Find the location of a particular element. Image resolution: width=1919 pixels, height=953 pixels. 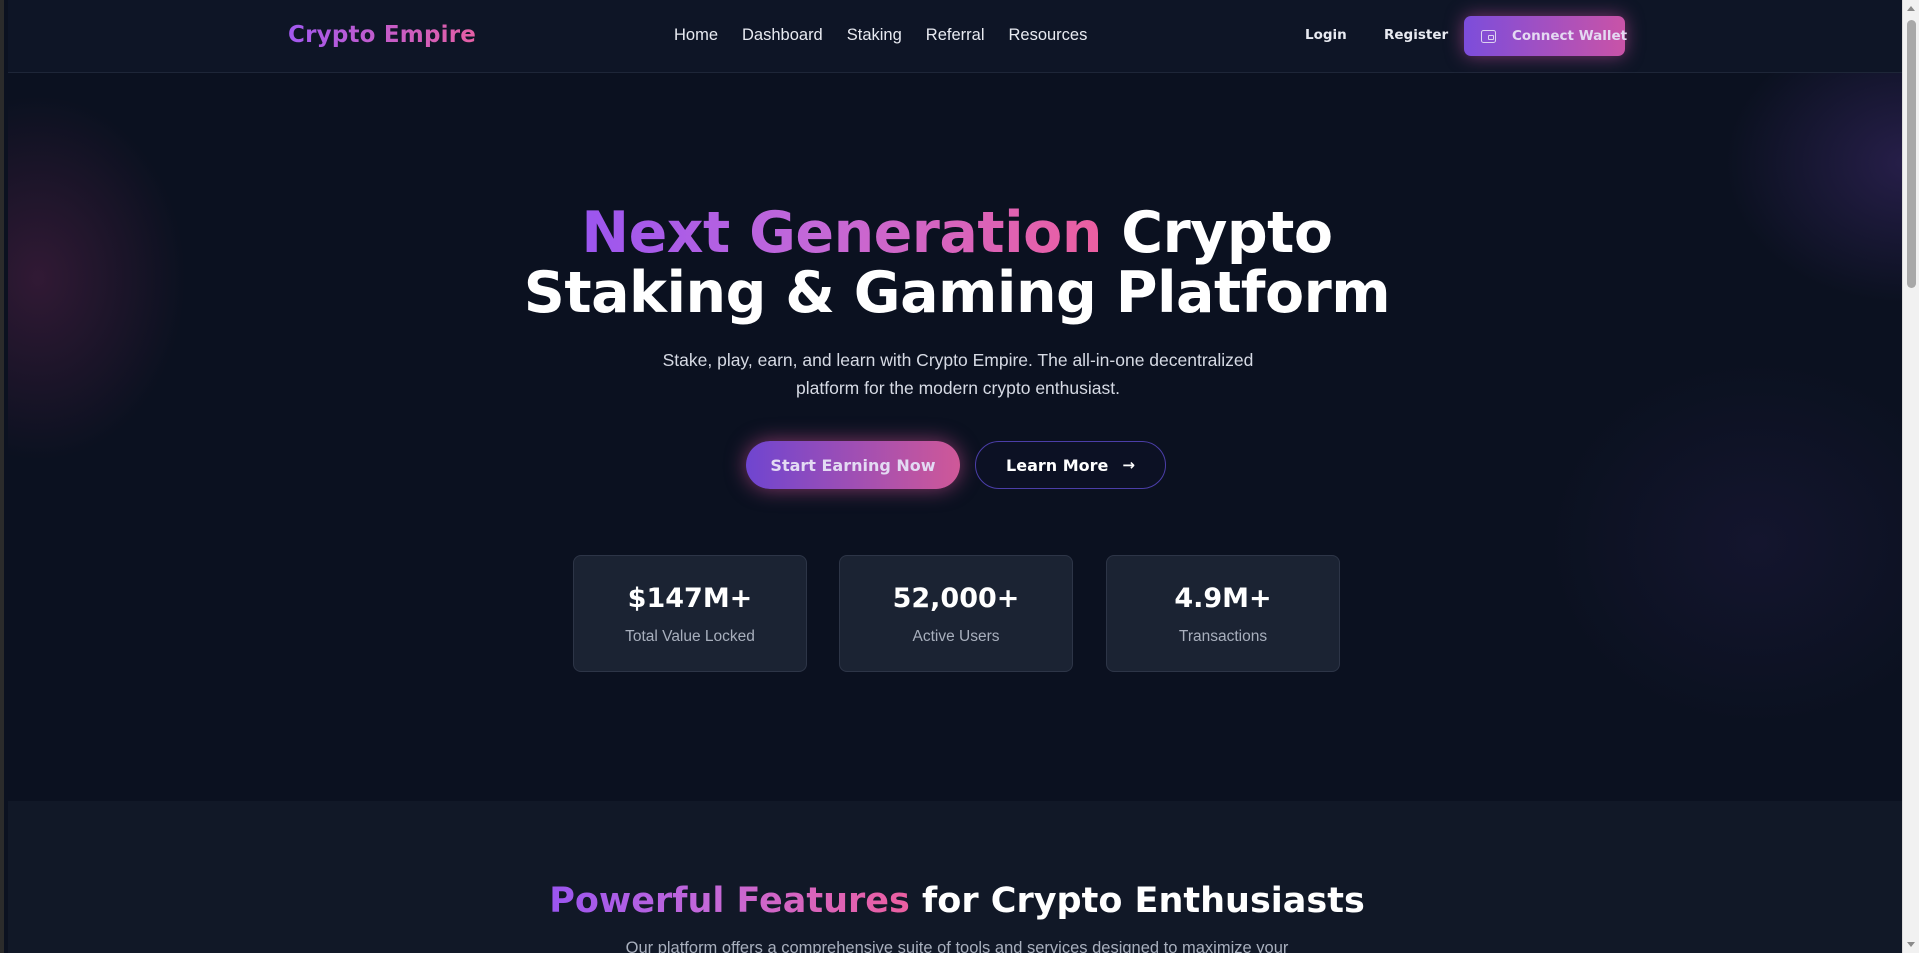

wallet-icon is located at coordinates (1488, 36).